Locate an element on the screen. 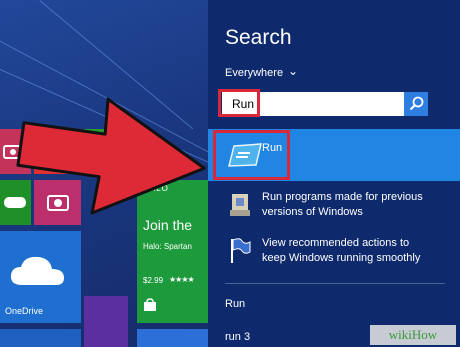 The width and height of the screenshot is (460, 347). search-button is located at coordinates (416, 104).